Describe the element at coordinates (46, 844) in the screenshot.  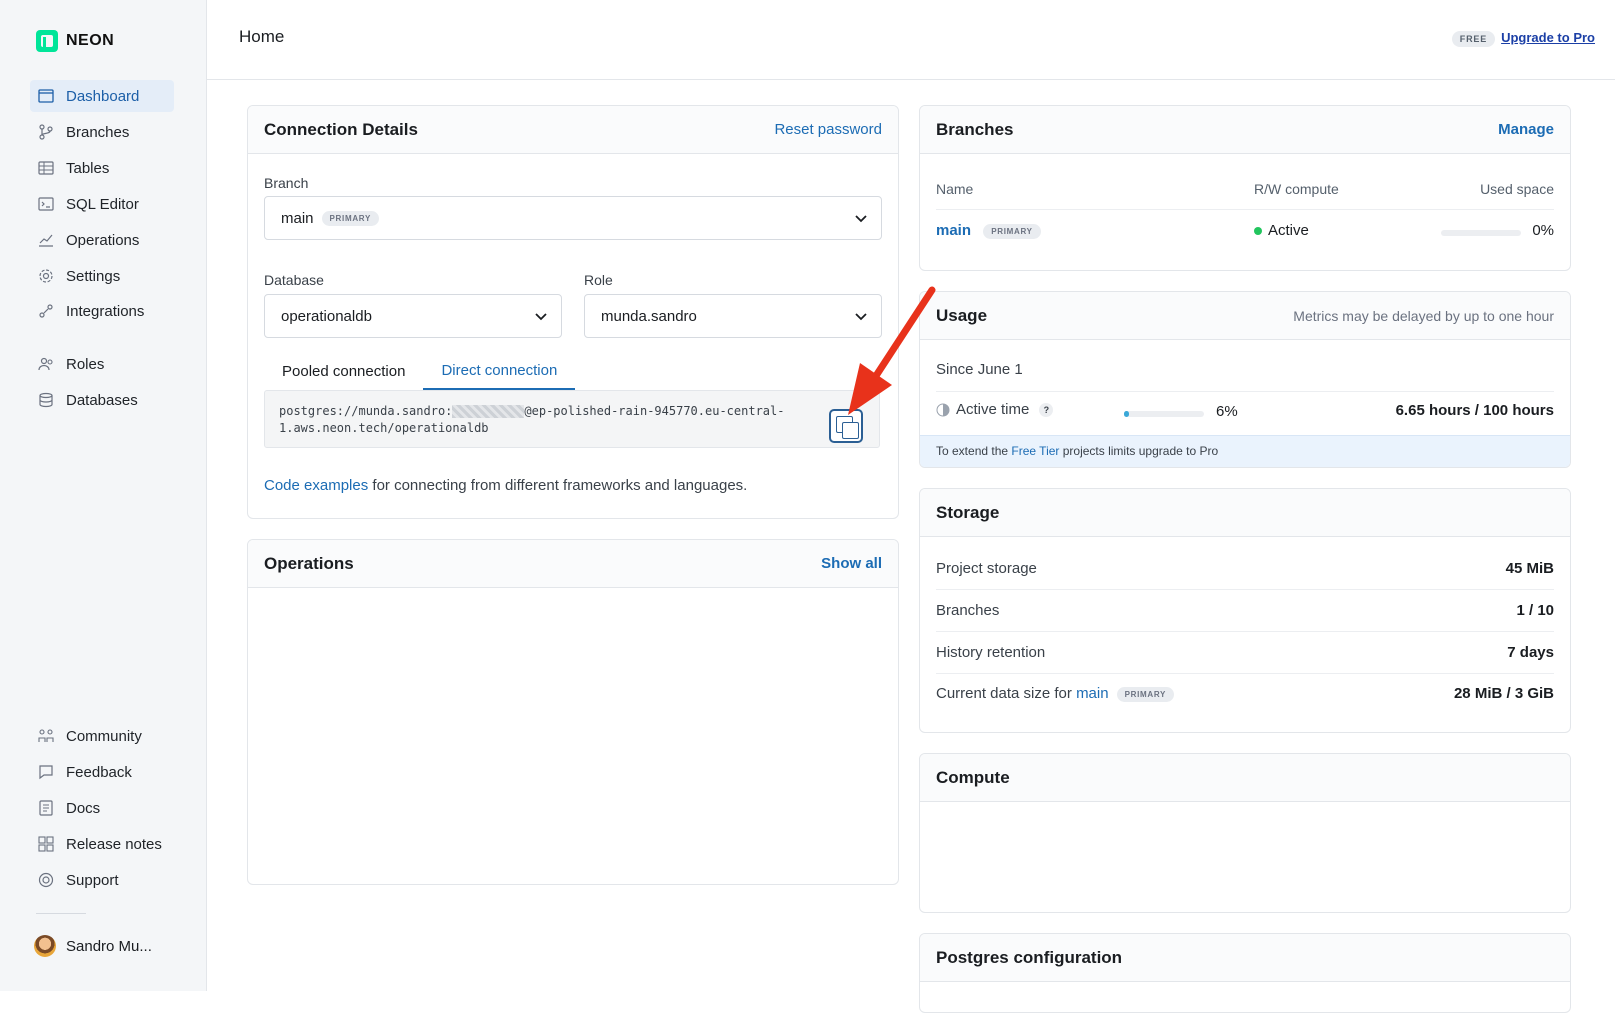
I see `grid-icon` at that location.